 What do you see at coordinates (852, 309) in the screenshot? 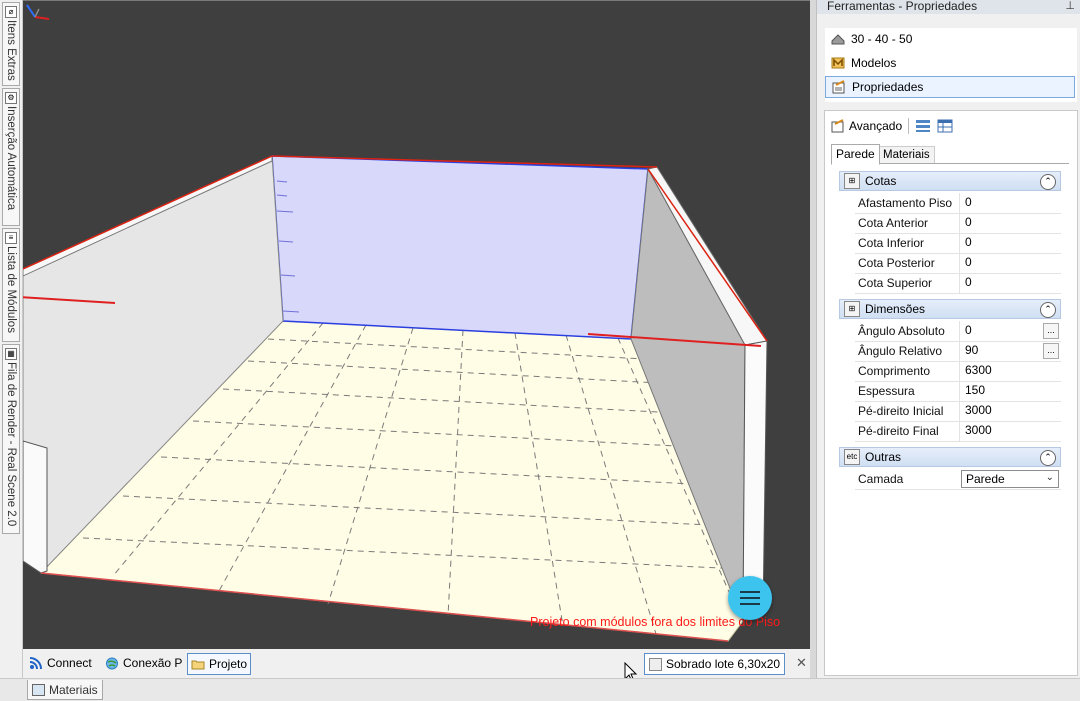
I see `dimension-icon: ⊞` at bounding box center [852, 309].